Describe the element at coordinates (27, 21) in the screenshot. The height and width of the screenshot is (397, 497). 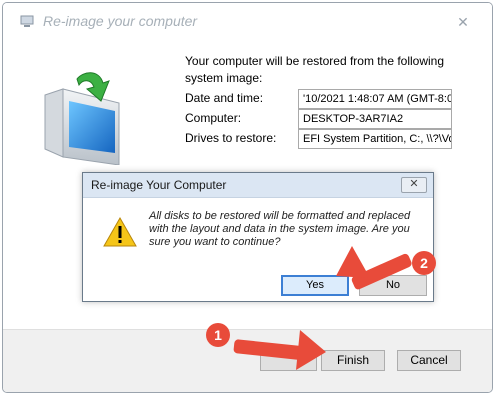
I see `window-icon` at that location.